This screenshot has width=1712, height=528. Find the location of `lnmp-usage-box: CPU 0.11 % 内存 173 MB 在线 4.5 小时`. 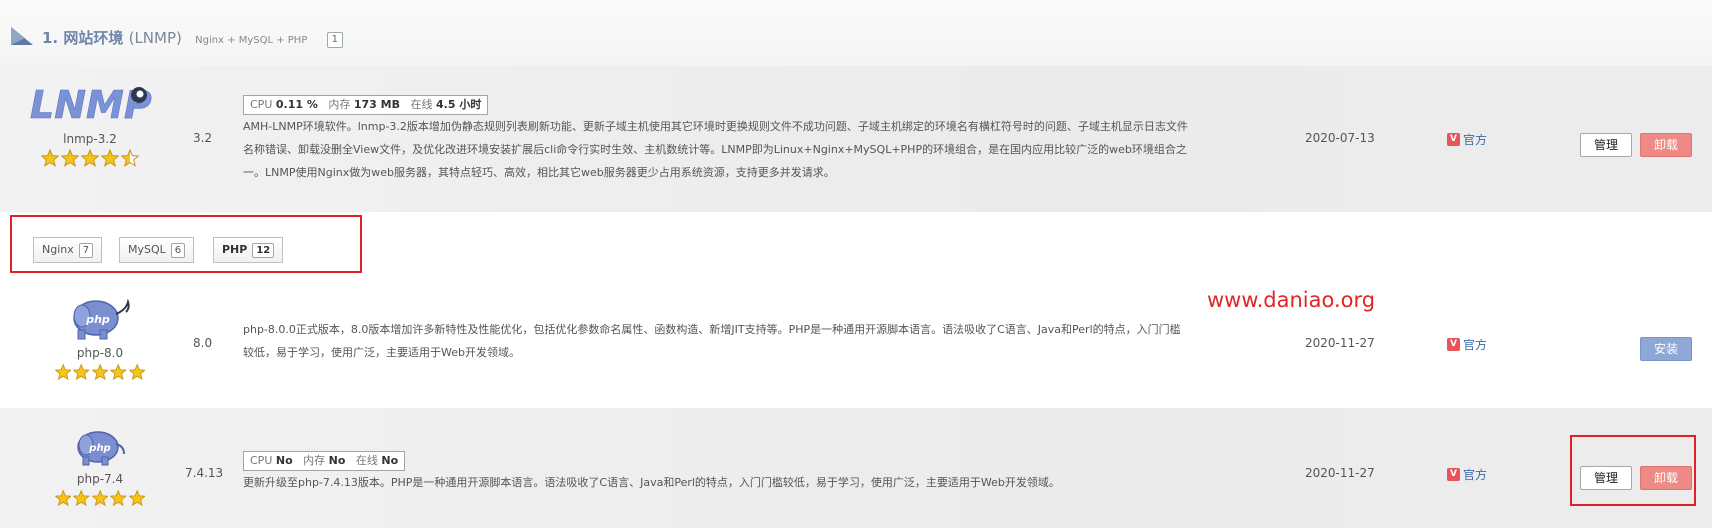

lnmp-usage-box: CPU 0.11 % 内存 173 MB 在线 4.5 小时 is located at coordinates (366, 105).